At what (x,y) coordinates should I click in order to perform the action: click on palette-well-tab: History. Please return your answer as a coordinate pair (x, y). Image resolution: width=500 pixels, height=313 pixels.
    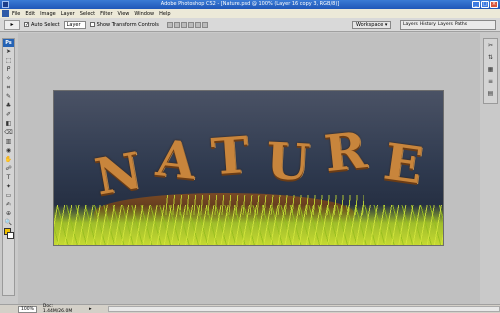
    Looking at the image, I should click on (428, 25).